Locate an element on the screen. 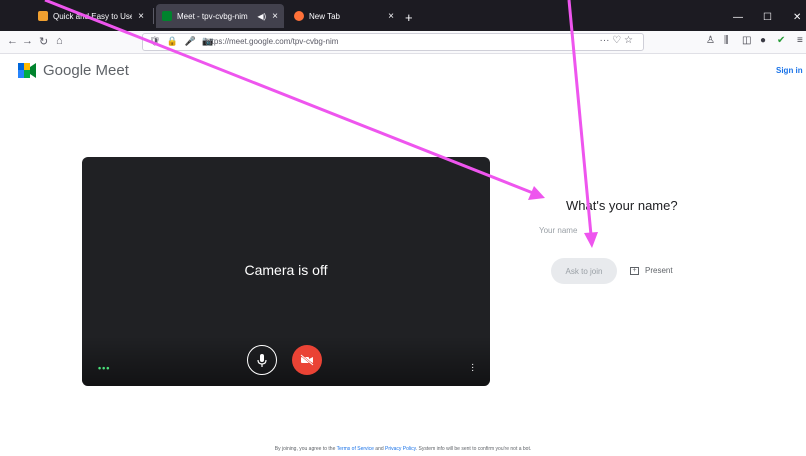 The height and width of the screenshot is (456, 806). extension-icon: ● is located at coordinates (763, 40).